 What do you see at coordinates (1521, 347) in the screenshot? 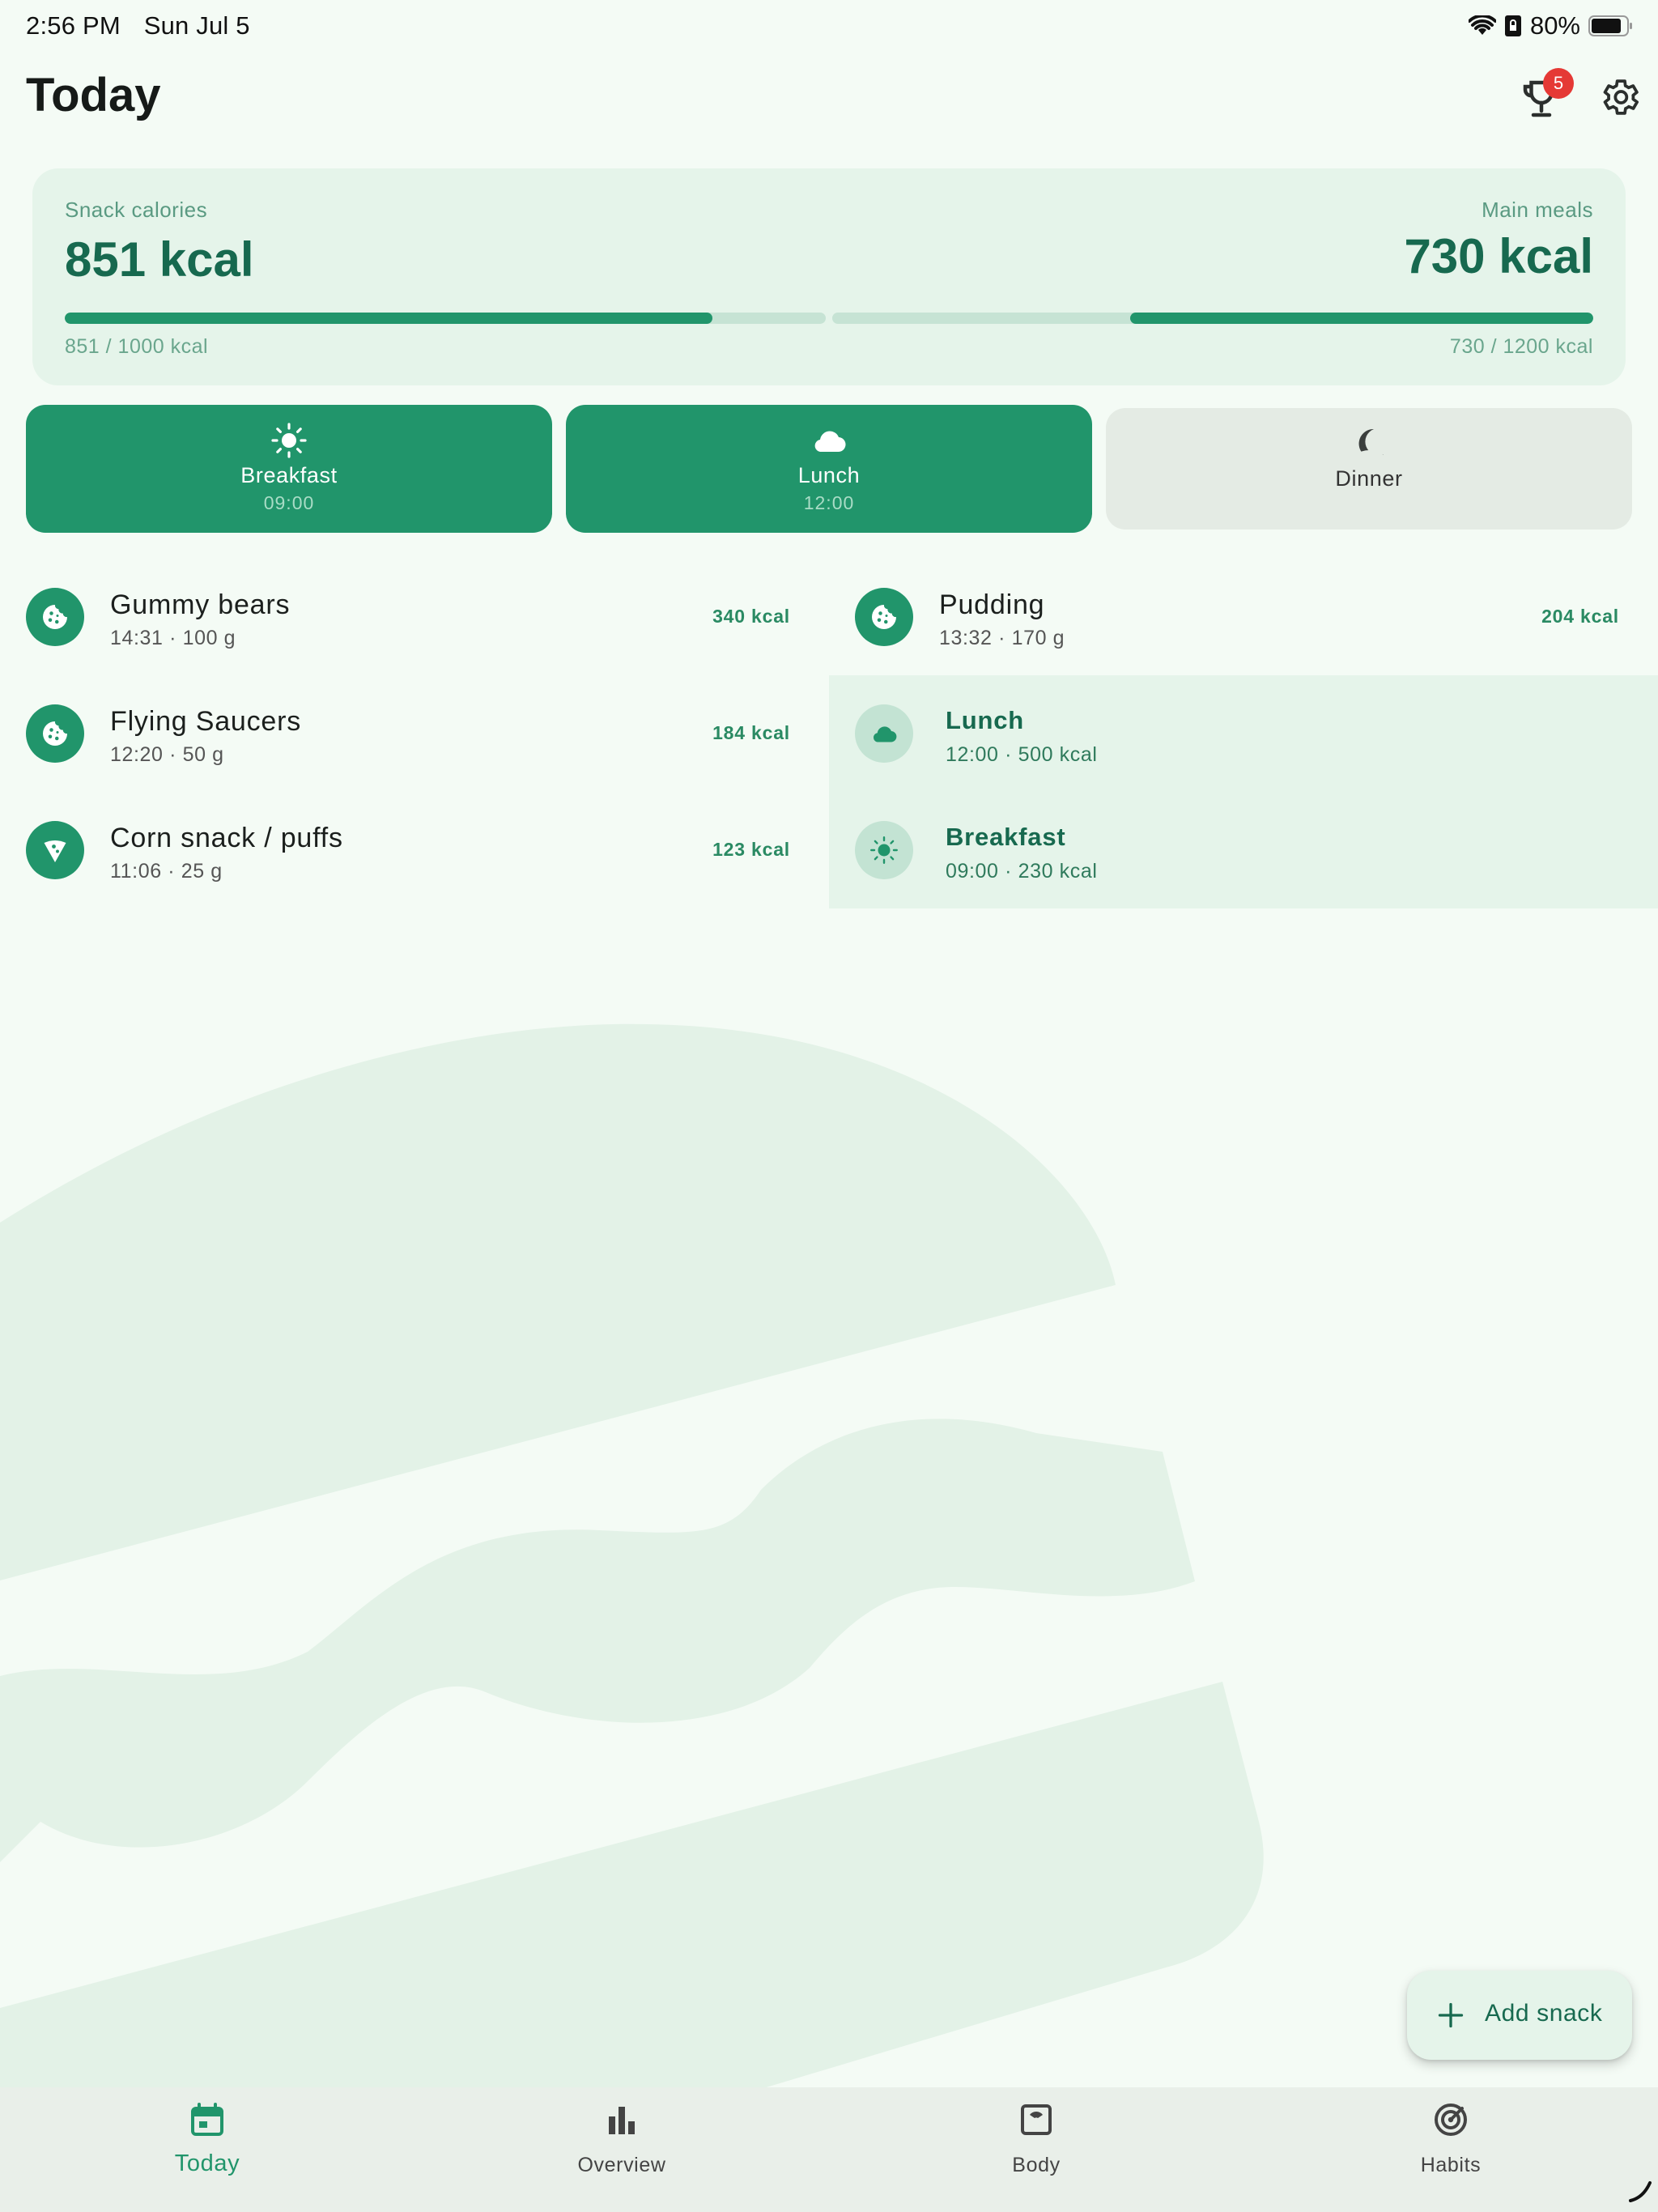
I see `main-meals-goal: 730 / 1200 kcal` at bounding box center [1521, 347].